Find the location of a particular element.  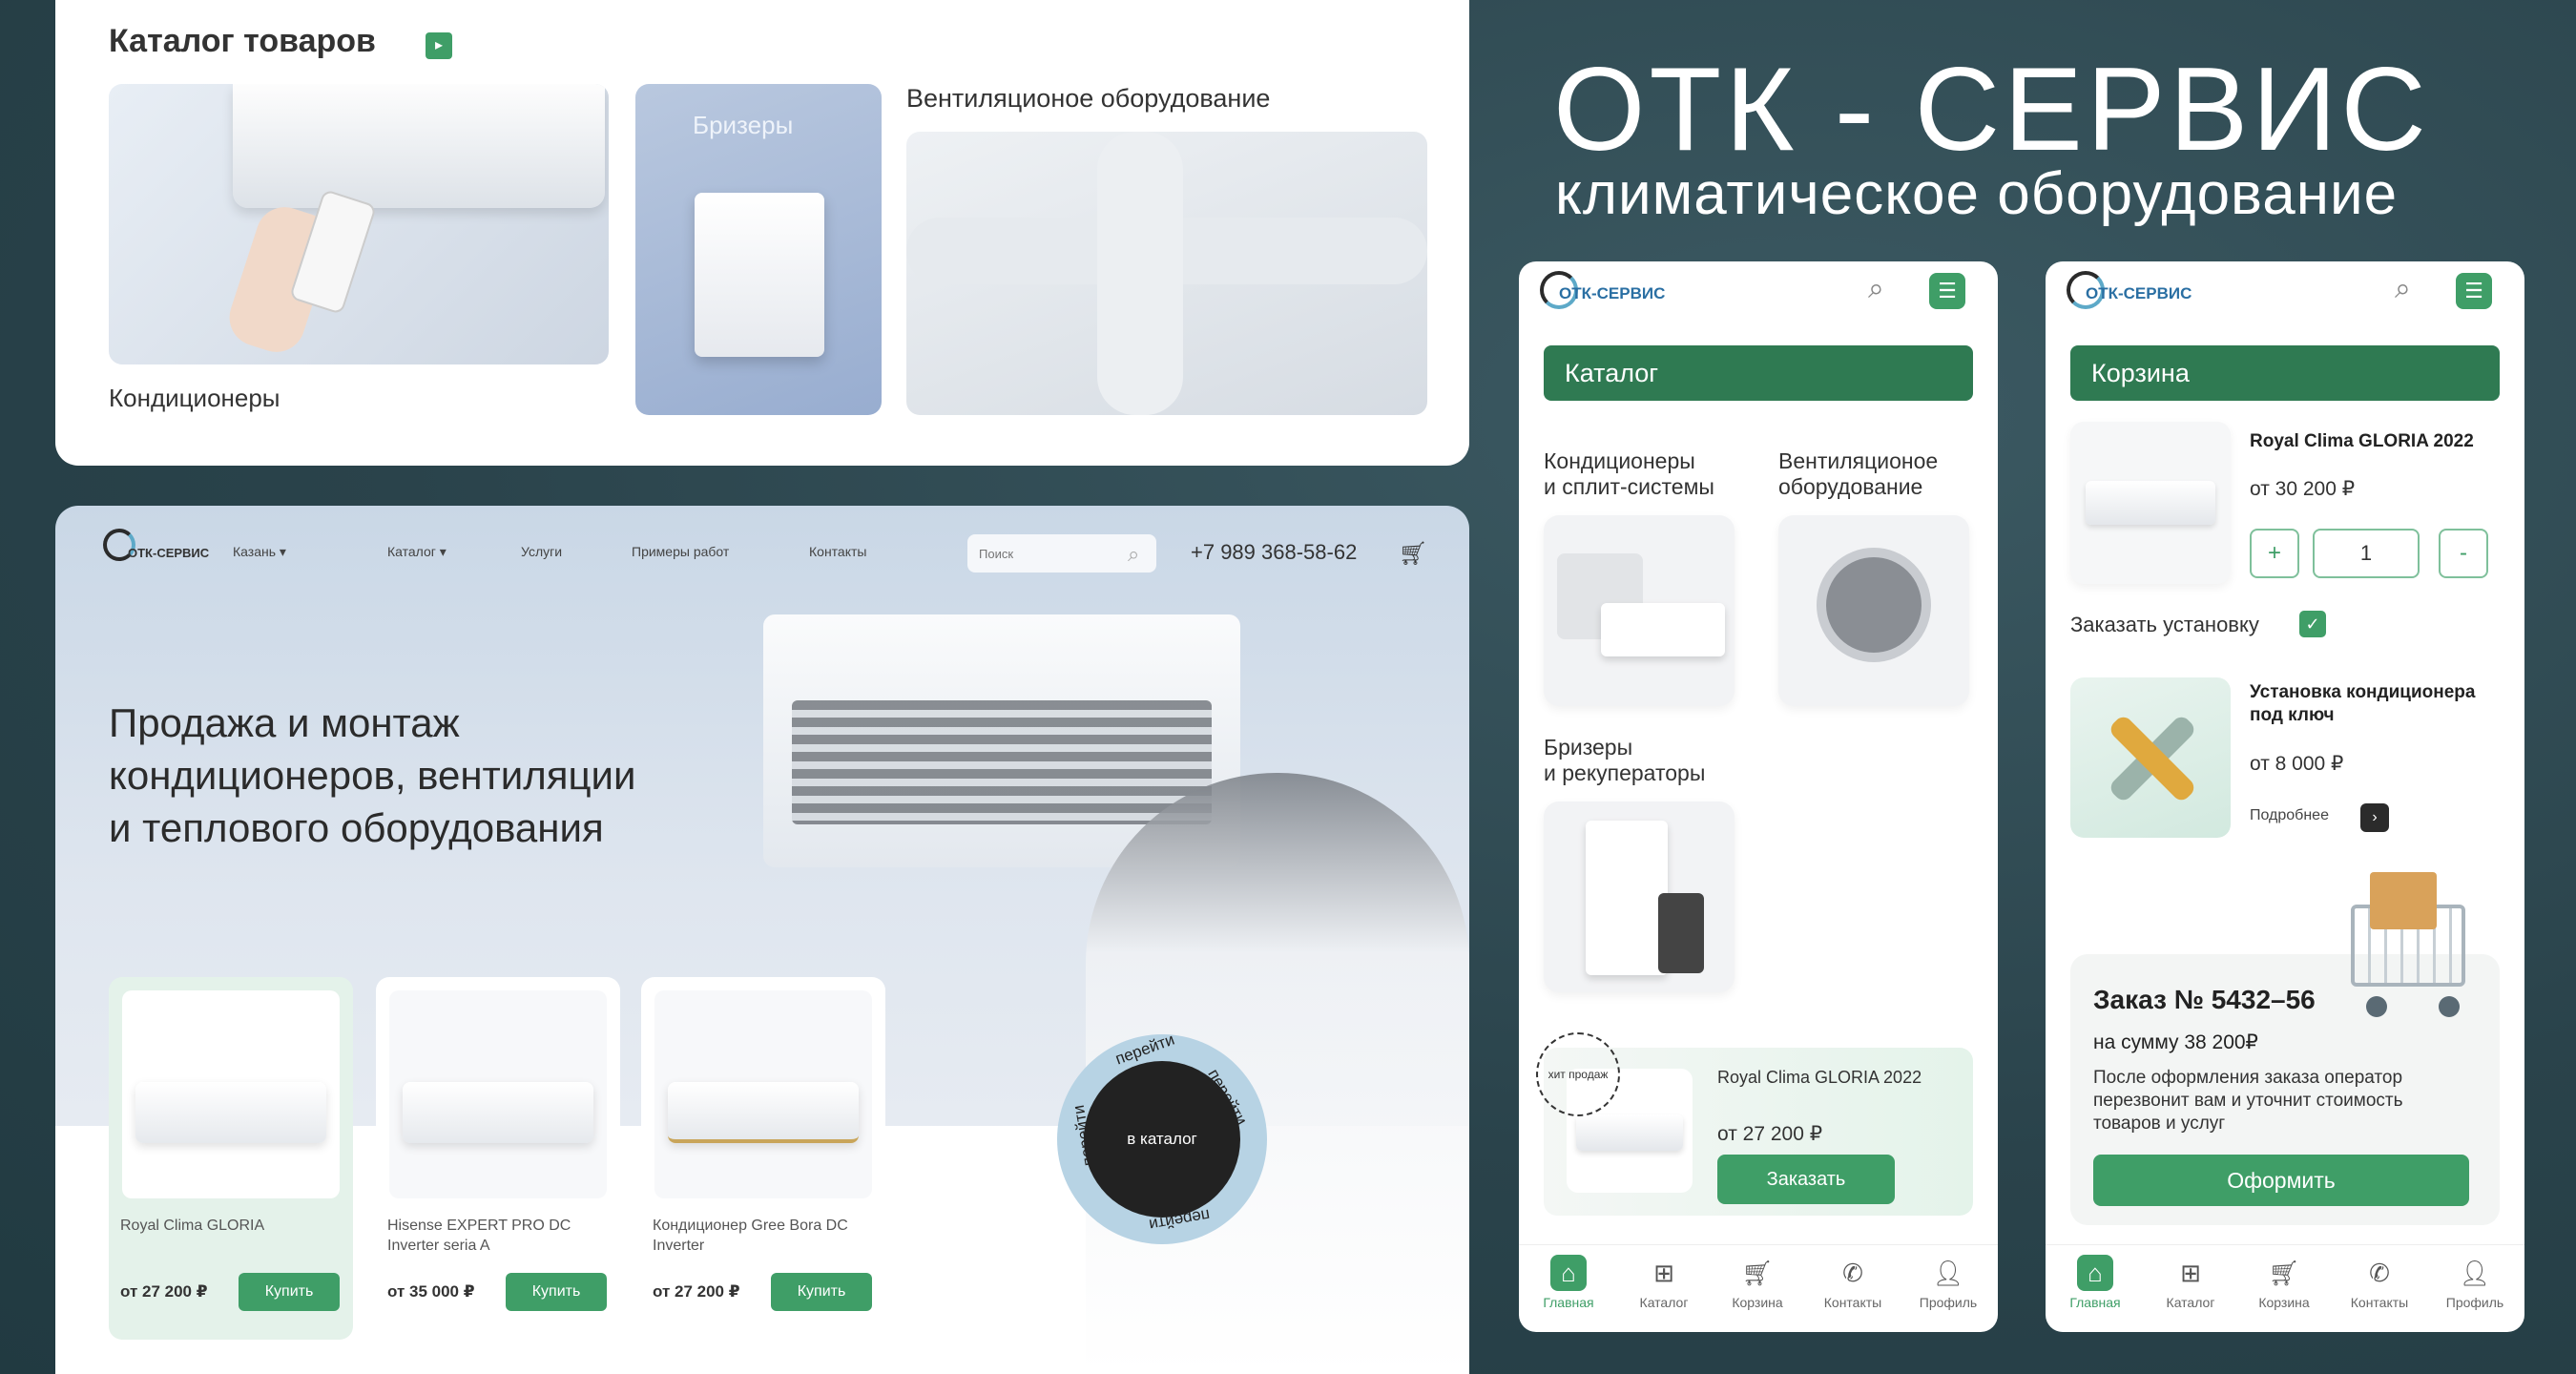

nav-label: Каталог is located at coordinates (1664, 1302).